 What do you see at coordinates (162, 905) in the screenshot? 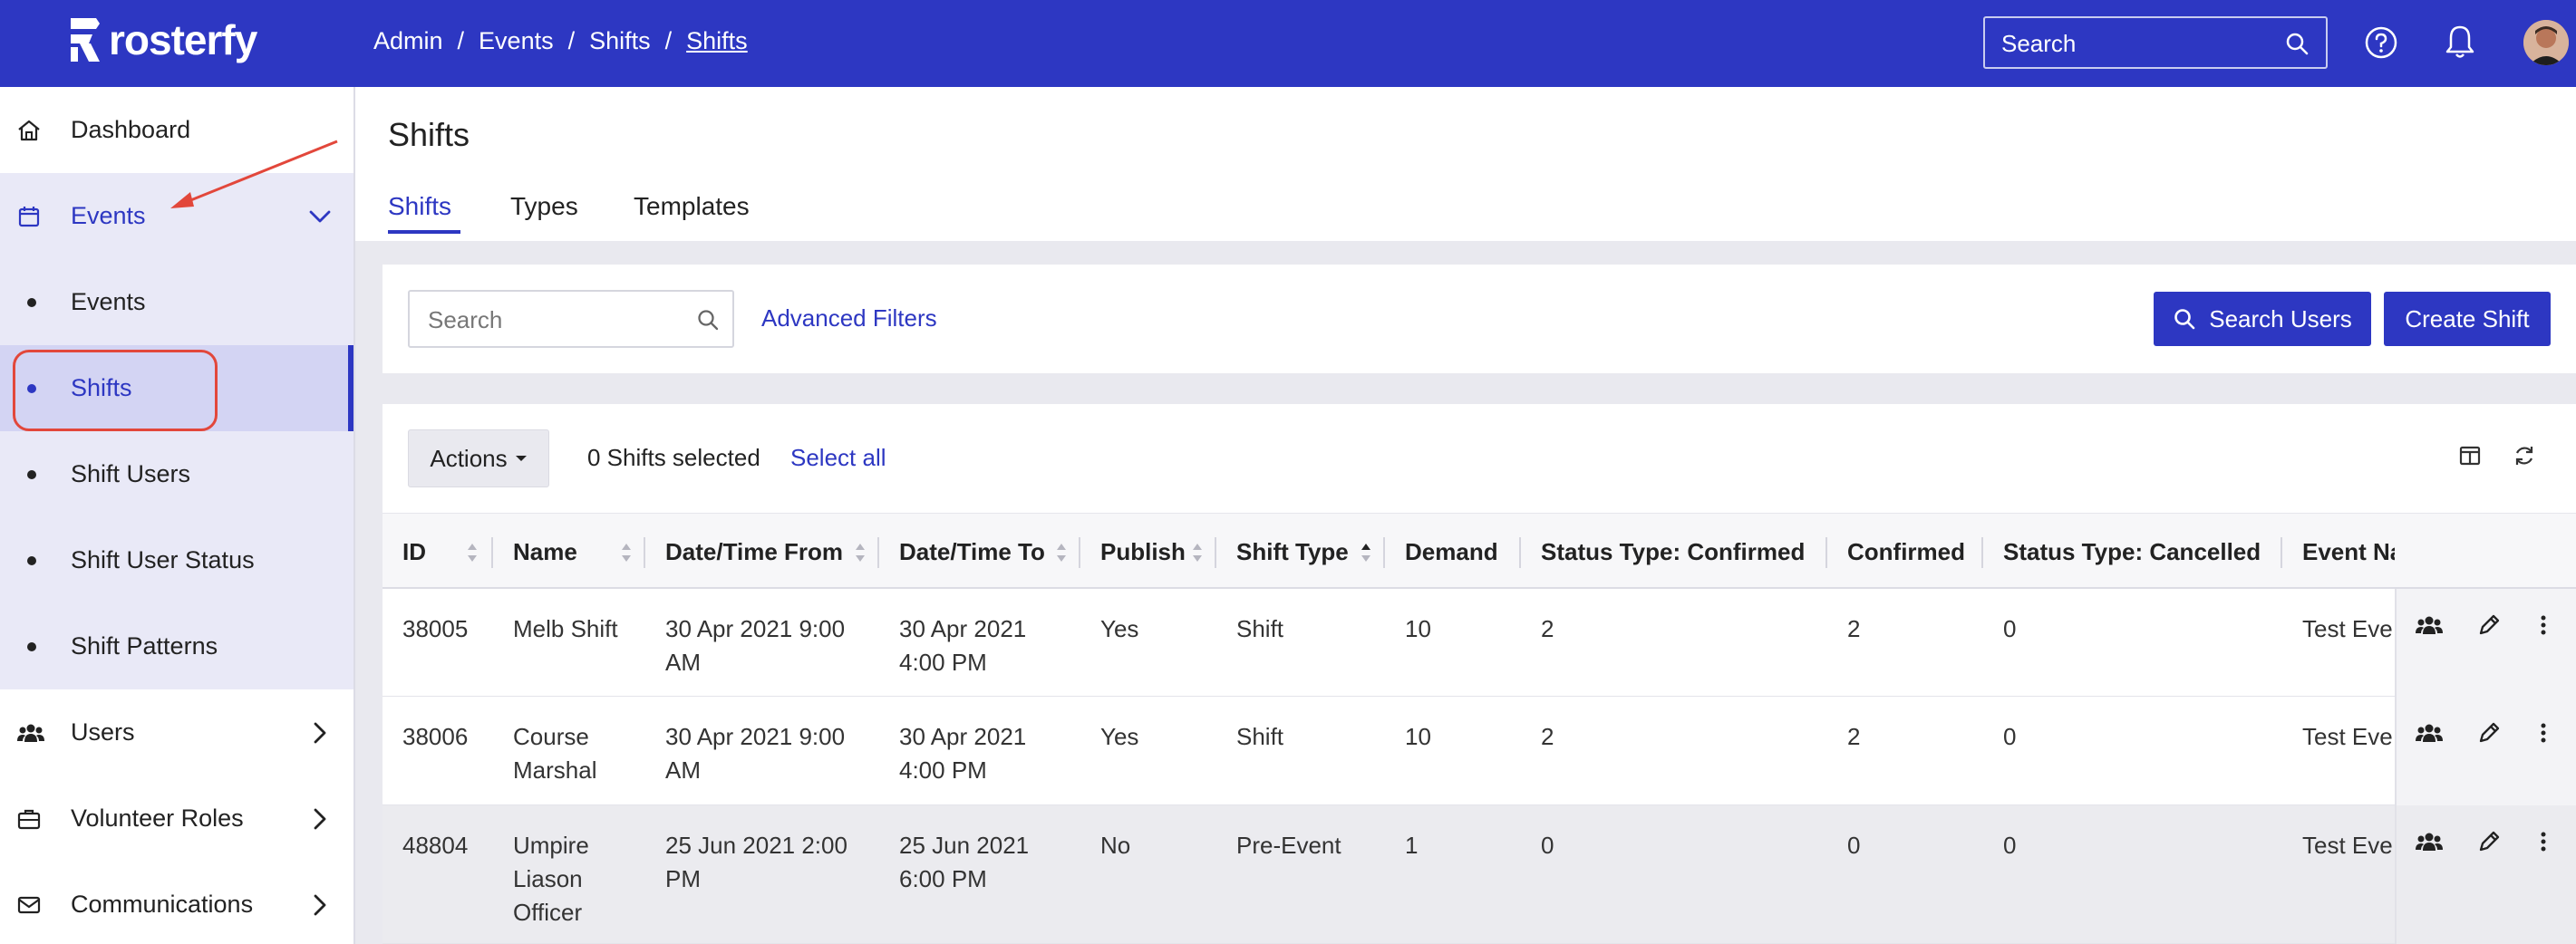
I see `sidebar-item-label: Communications` at bounding box center [162, 905].